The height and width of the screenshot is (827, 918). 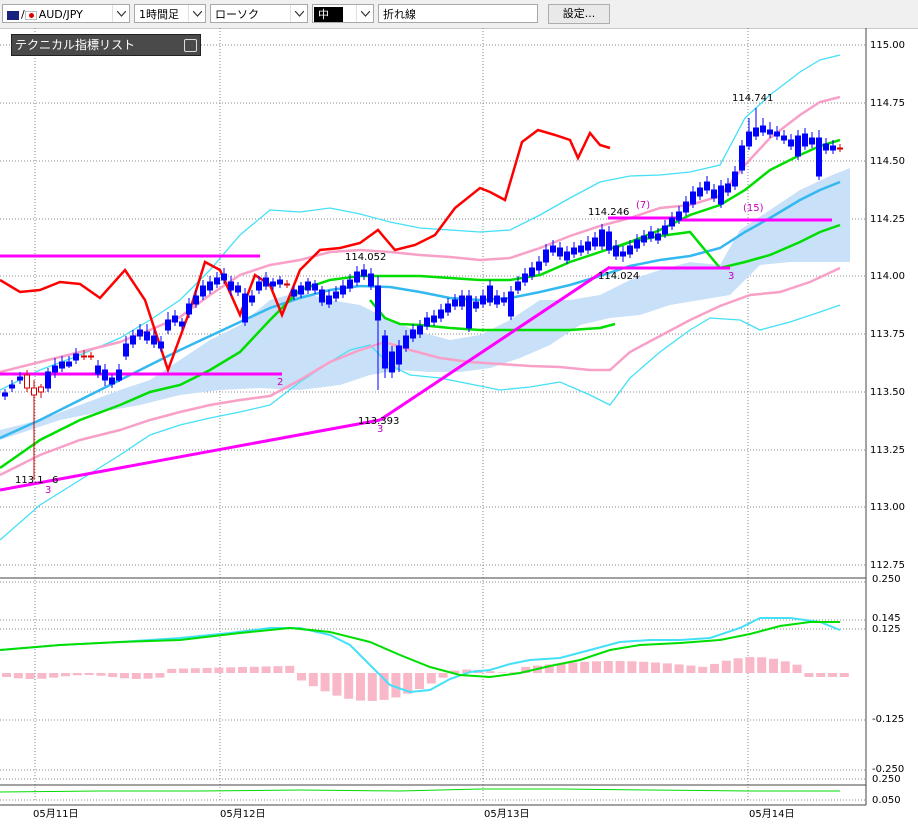 I want to click on price-axis-label: 113.75, so click(x=887, y=334).